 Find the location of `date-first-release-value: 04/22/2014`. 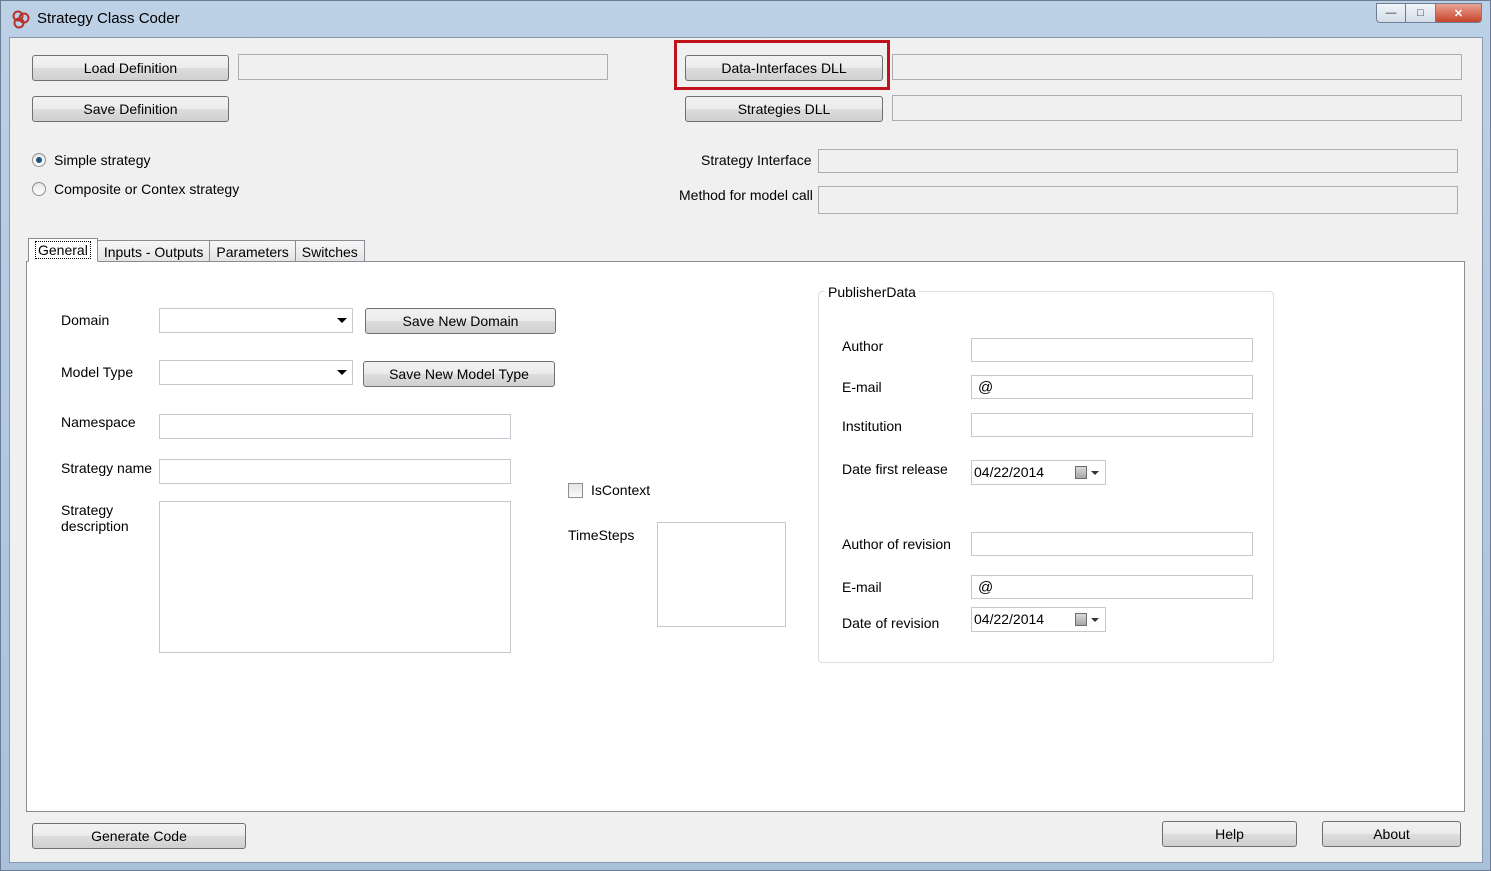

date-first-release-value: 04/22/2014 is located at coordinates (1009, 472).